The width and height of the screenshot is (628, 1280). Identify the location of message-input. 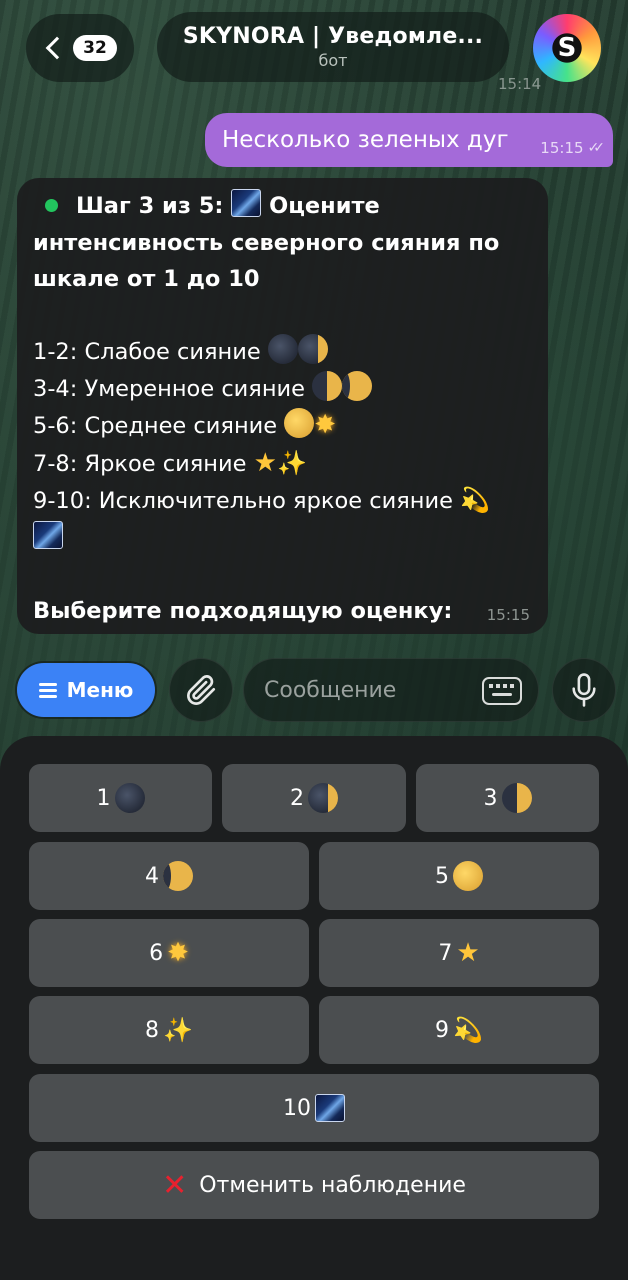
(369, 690).